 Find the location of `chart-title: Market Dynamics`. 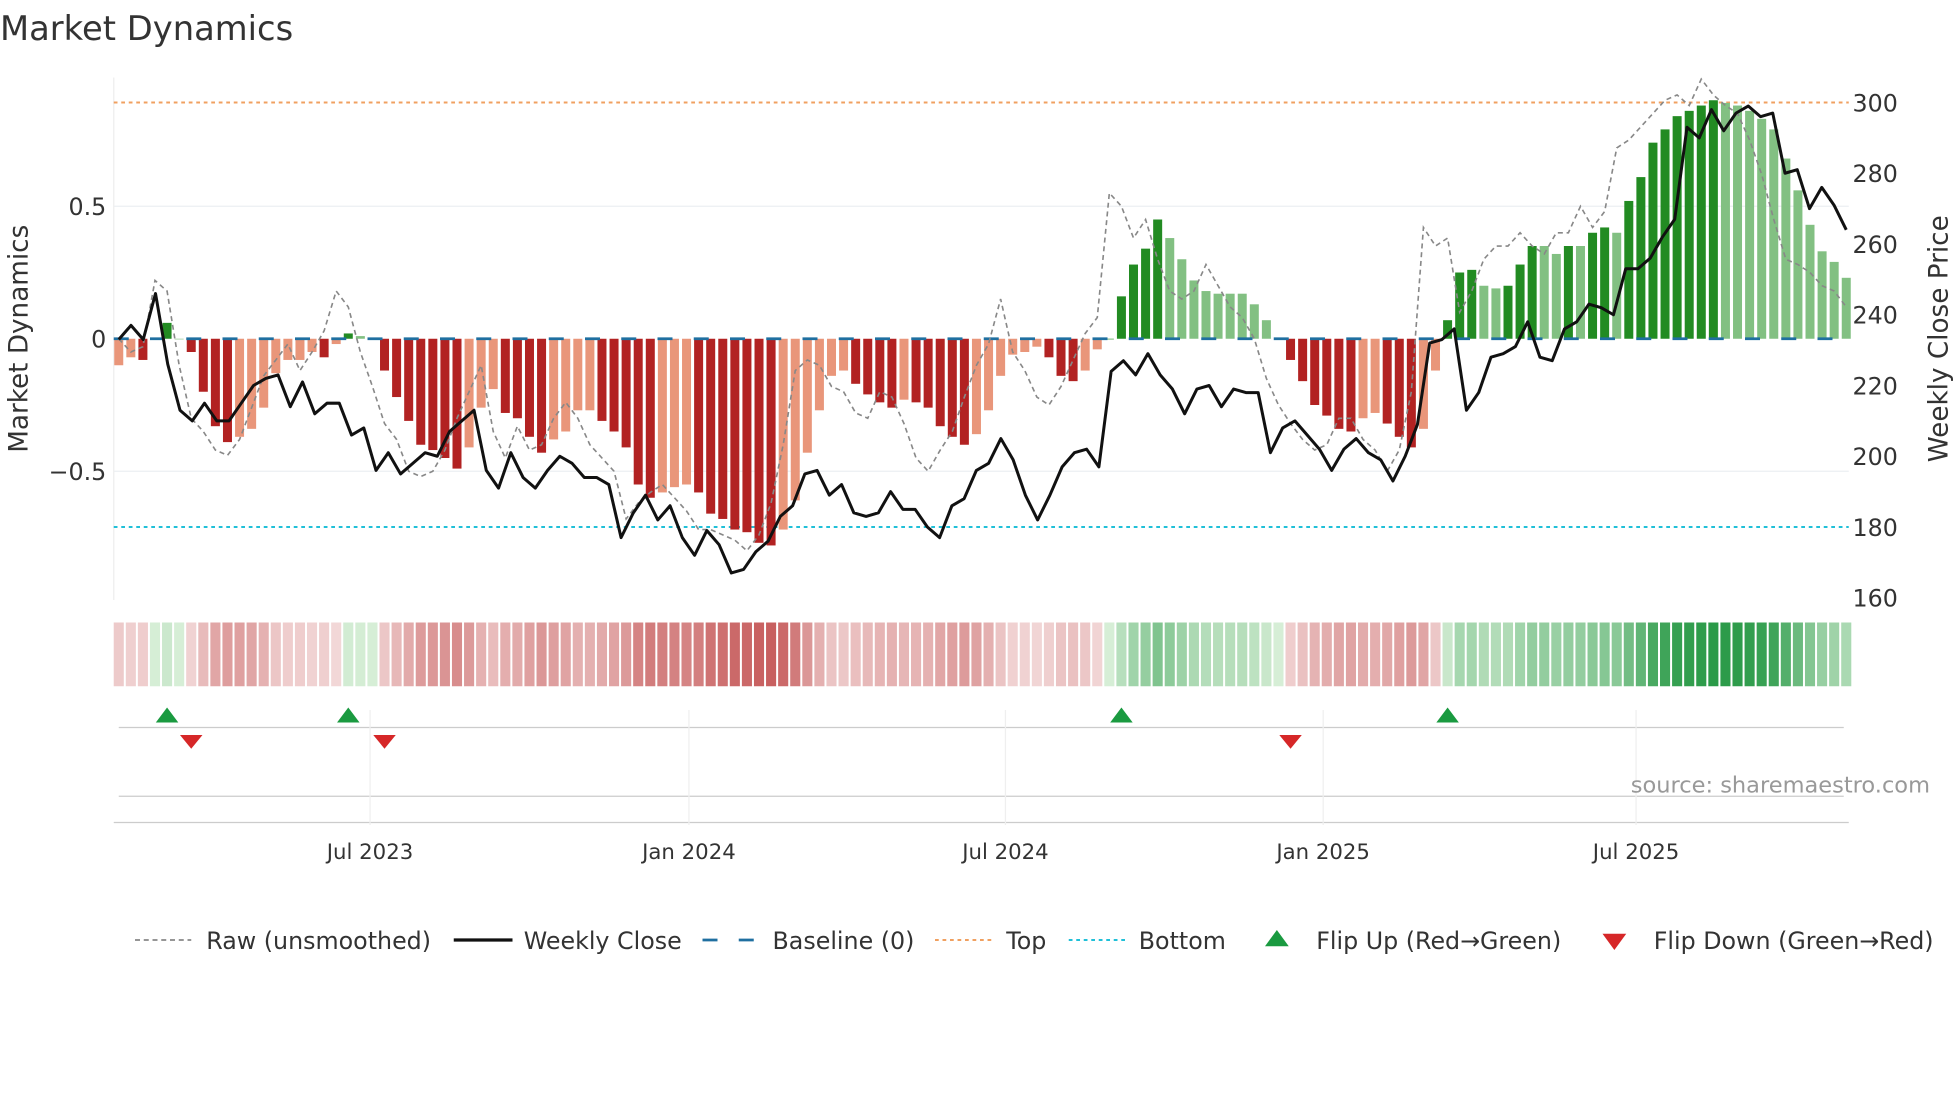

chart-title: Market Dynamics is located at coordinates (146, 28).